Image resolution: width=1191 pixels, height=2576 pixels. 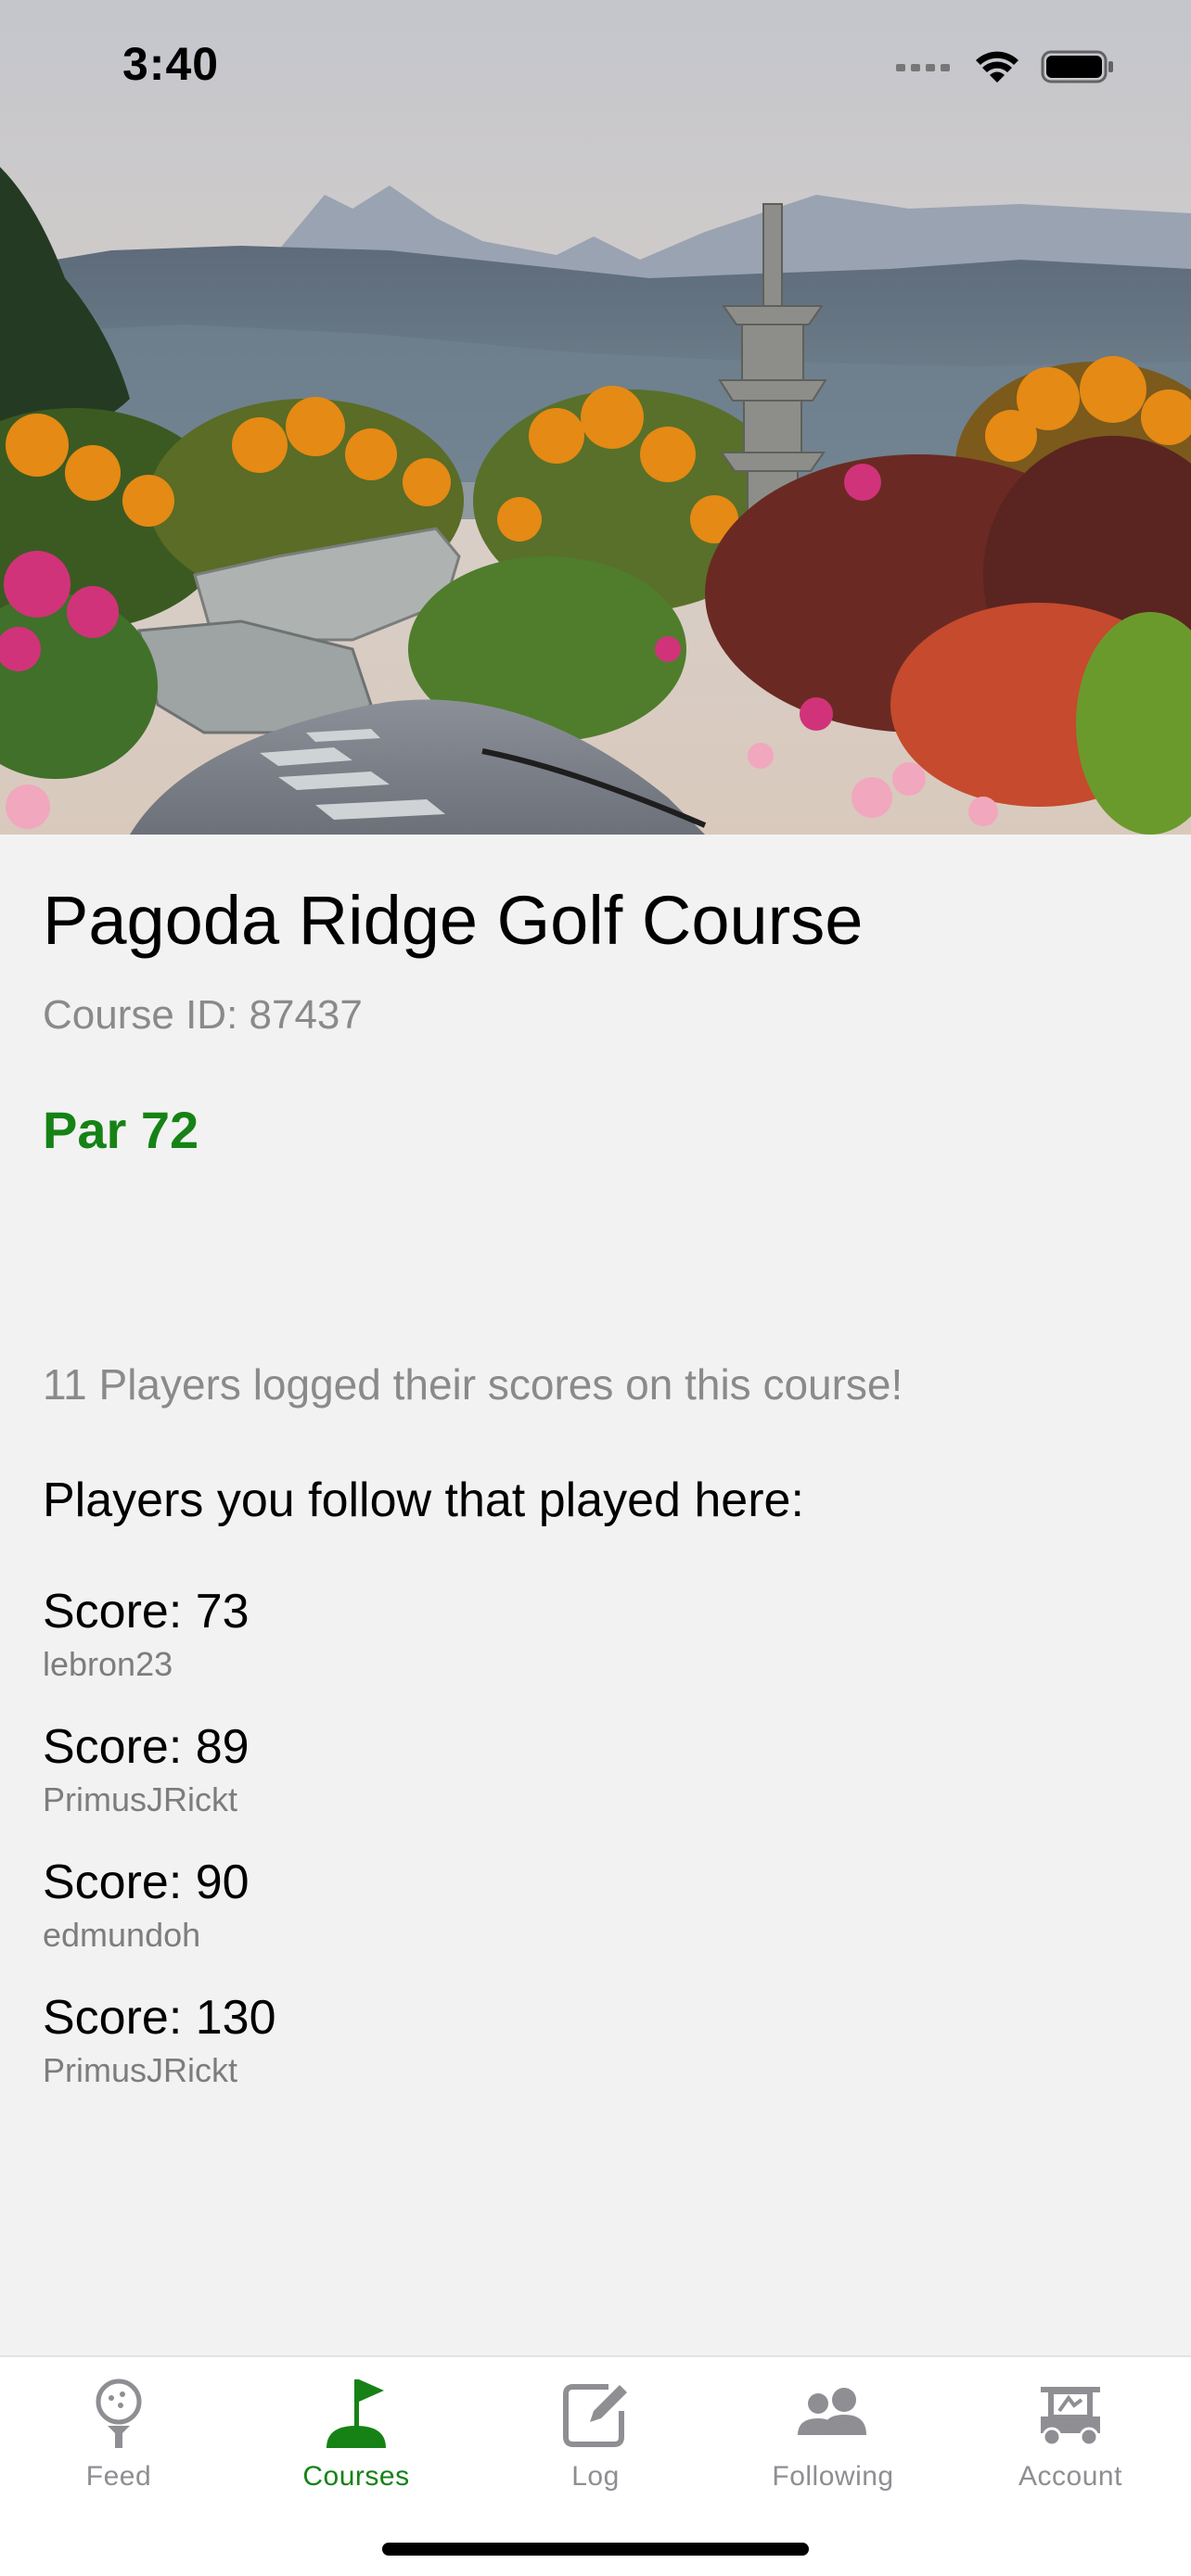 What do you see at coordinates (424, 1500) in the screenshot?
I see `following-players-heading: Players you follow that played here:` at bounding box center [424, 1500].